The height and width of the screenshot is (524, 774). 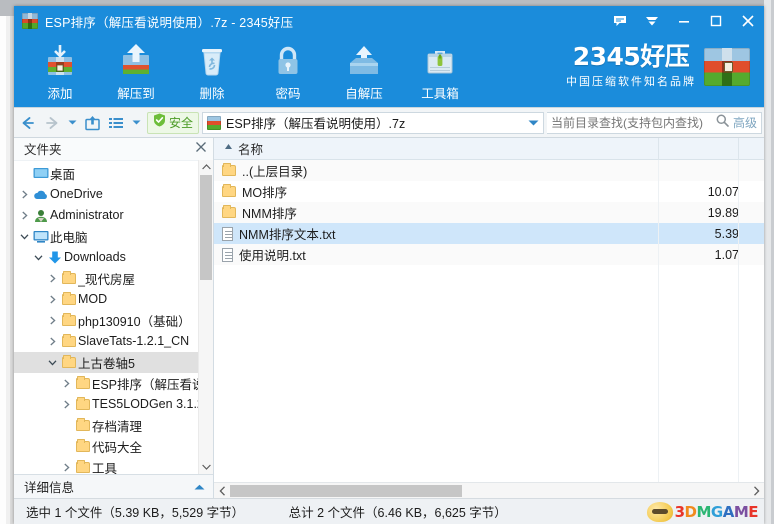 I want to click on sidebar-vertical-scrollbar, so click(x=206, y=316).